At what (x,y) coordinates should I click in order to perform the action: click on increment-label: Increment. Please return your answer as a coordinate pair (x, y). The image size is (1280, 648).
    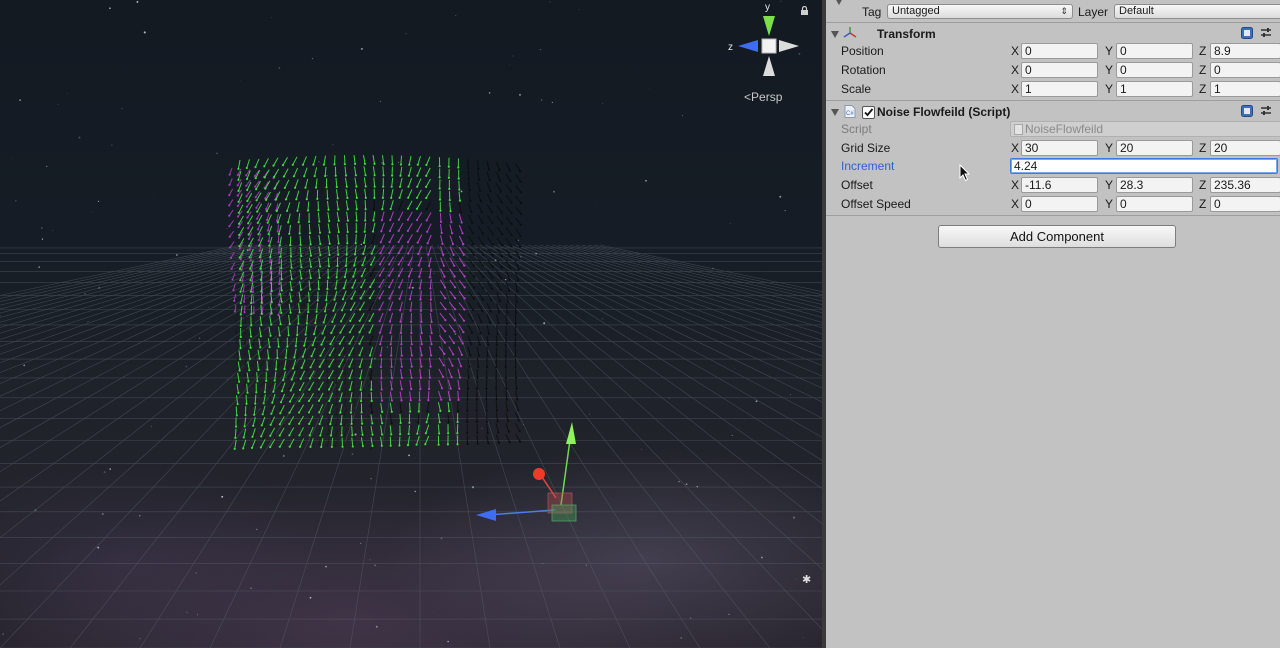
    Looking at the image, I should click on (867, 166).